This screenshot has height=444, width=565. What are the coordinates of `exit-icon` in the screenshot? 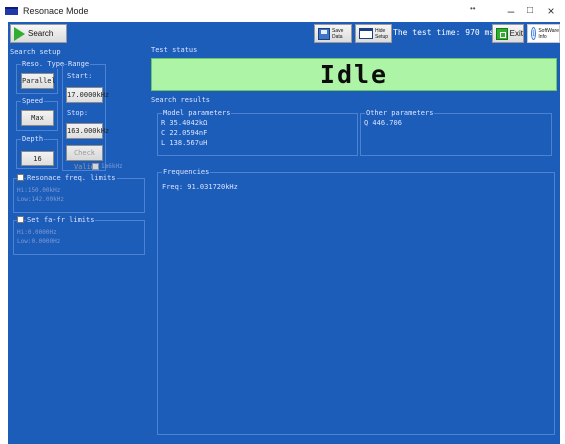 It's located at (502, 33).